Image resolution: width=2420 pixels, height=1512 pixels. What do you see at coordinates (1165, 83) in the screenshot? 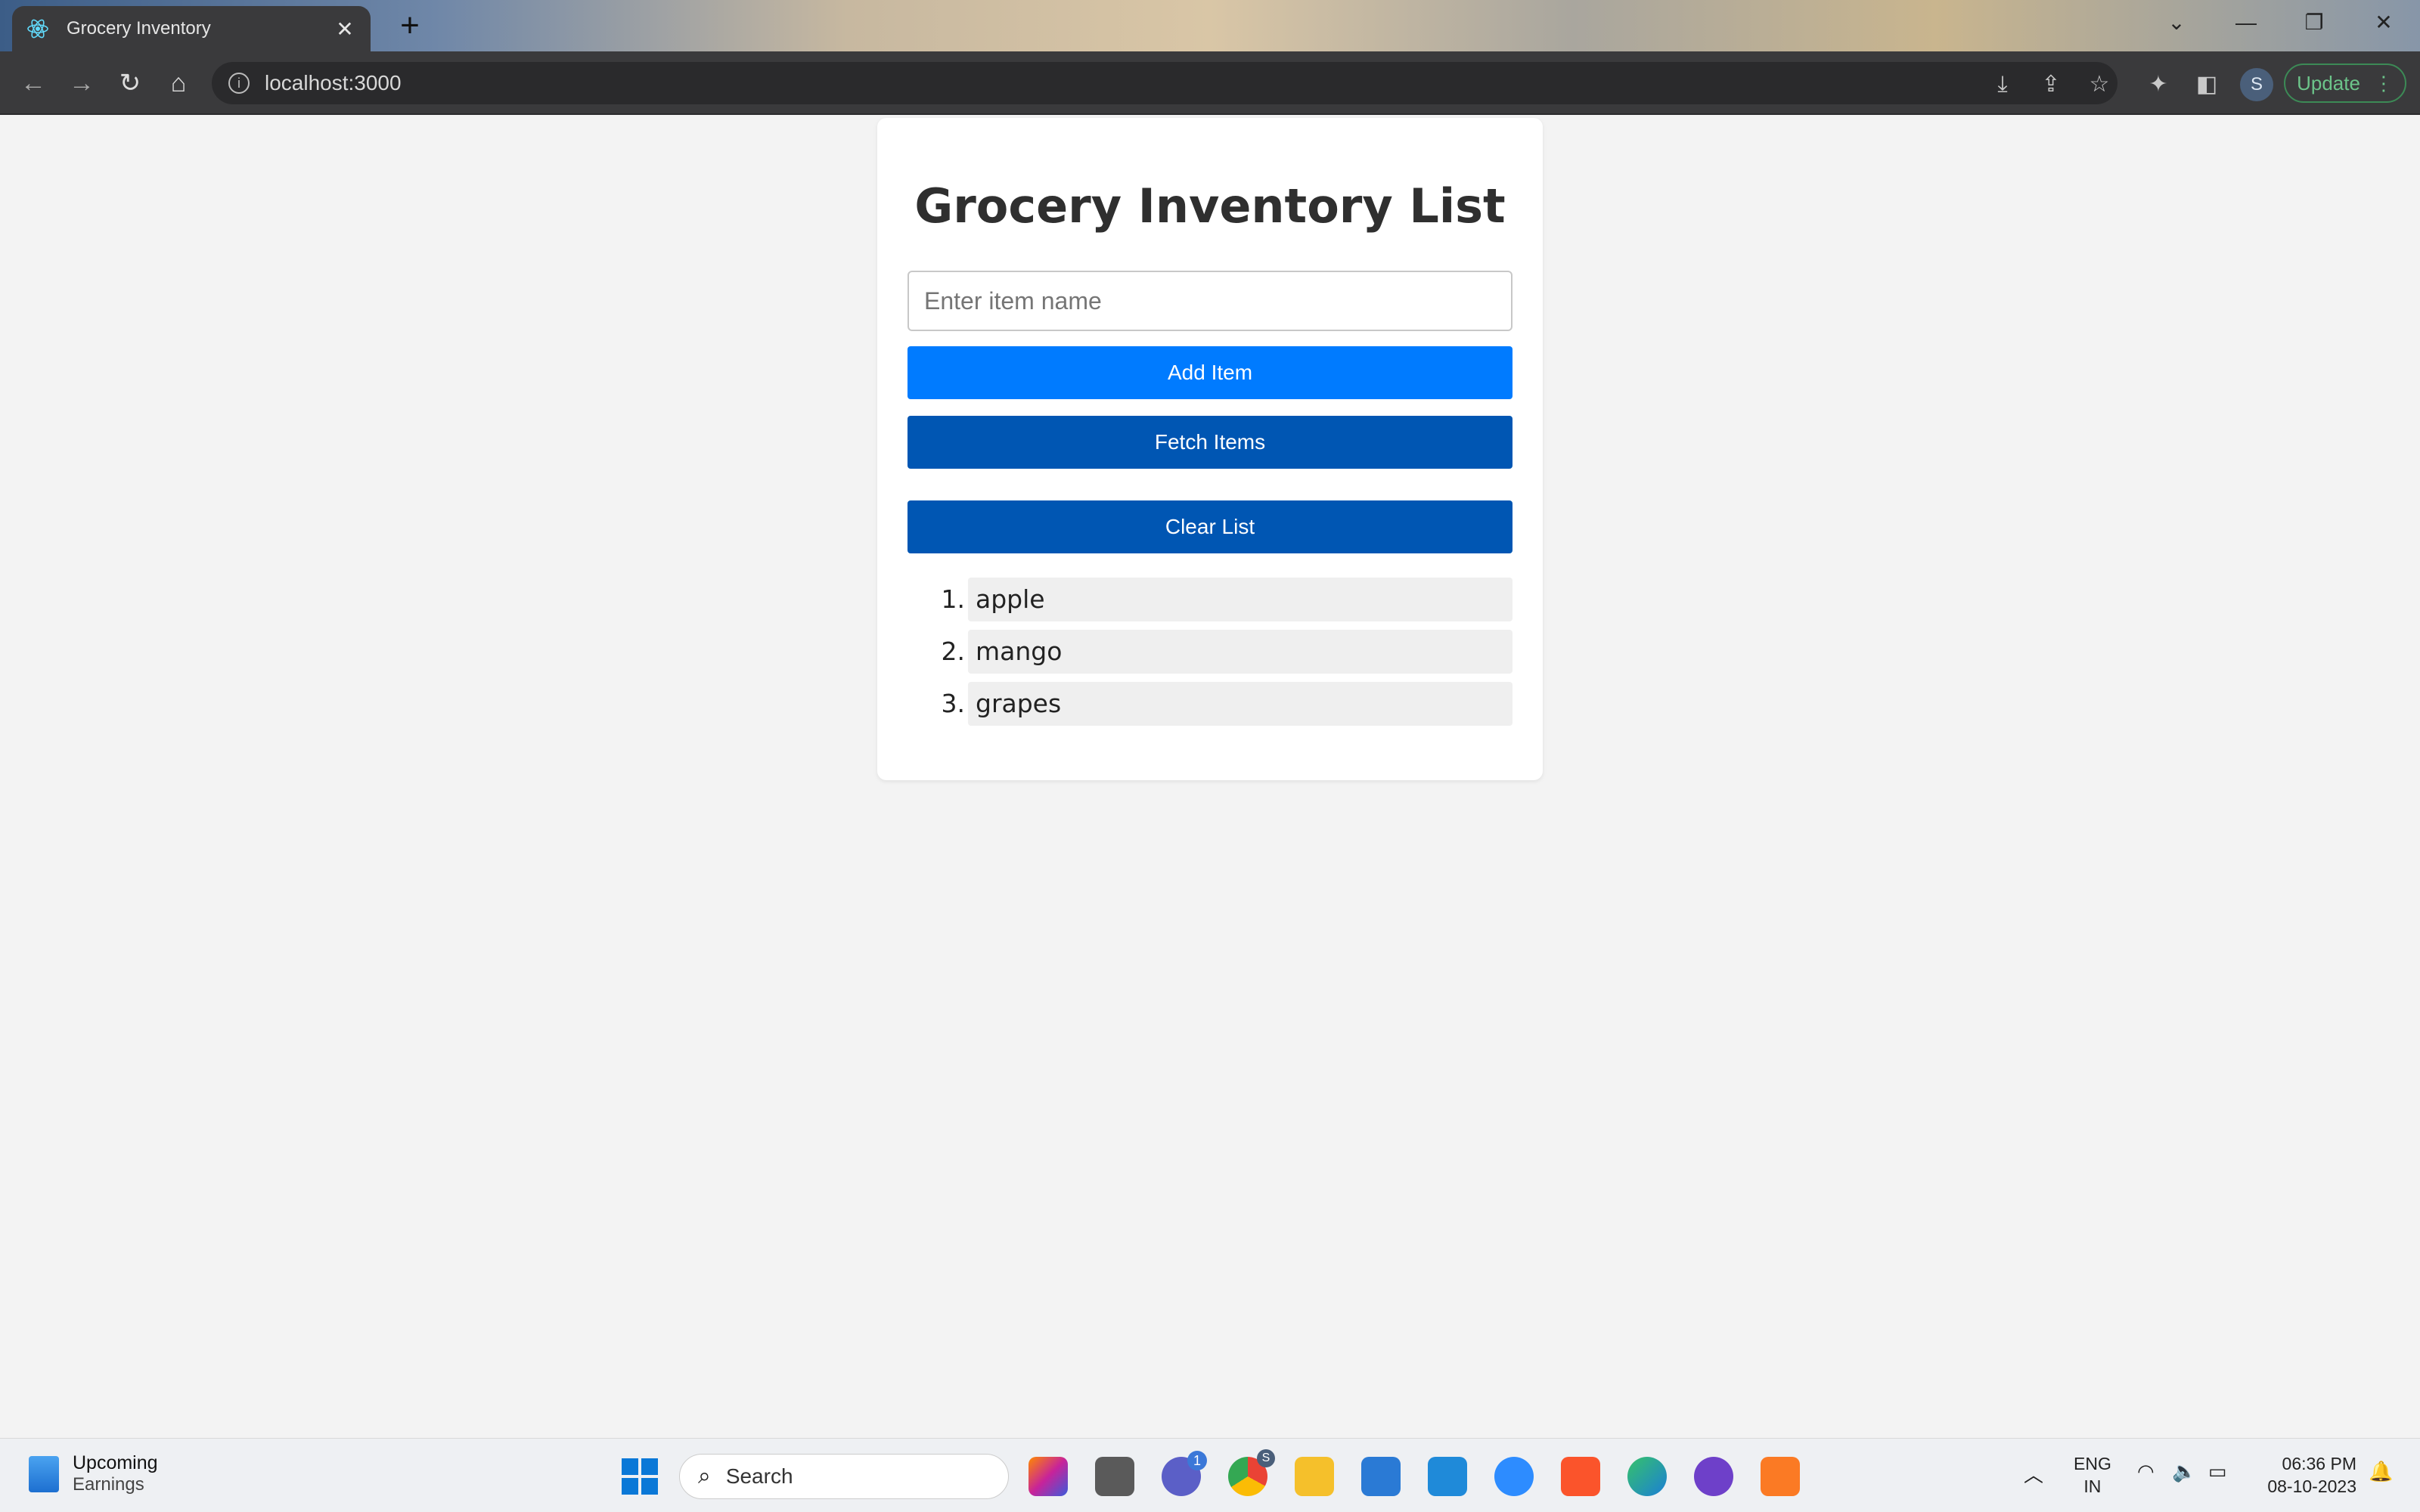
I see `address-bar: i localhost:3000` at bounding box center [1165, 83].